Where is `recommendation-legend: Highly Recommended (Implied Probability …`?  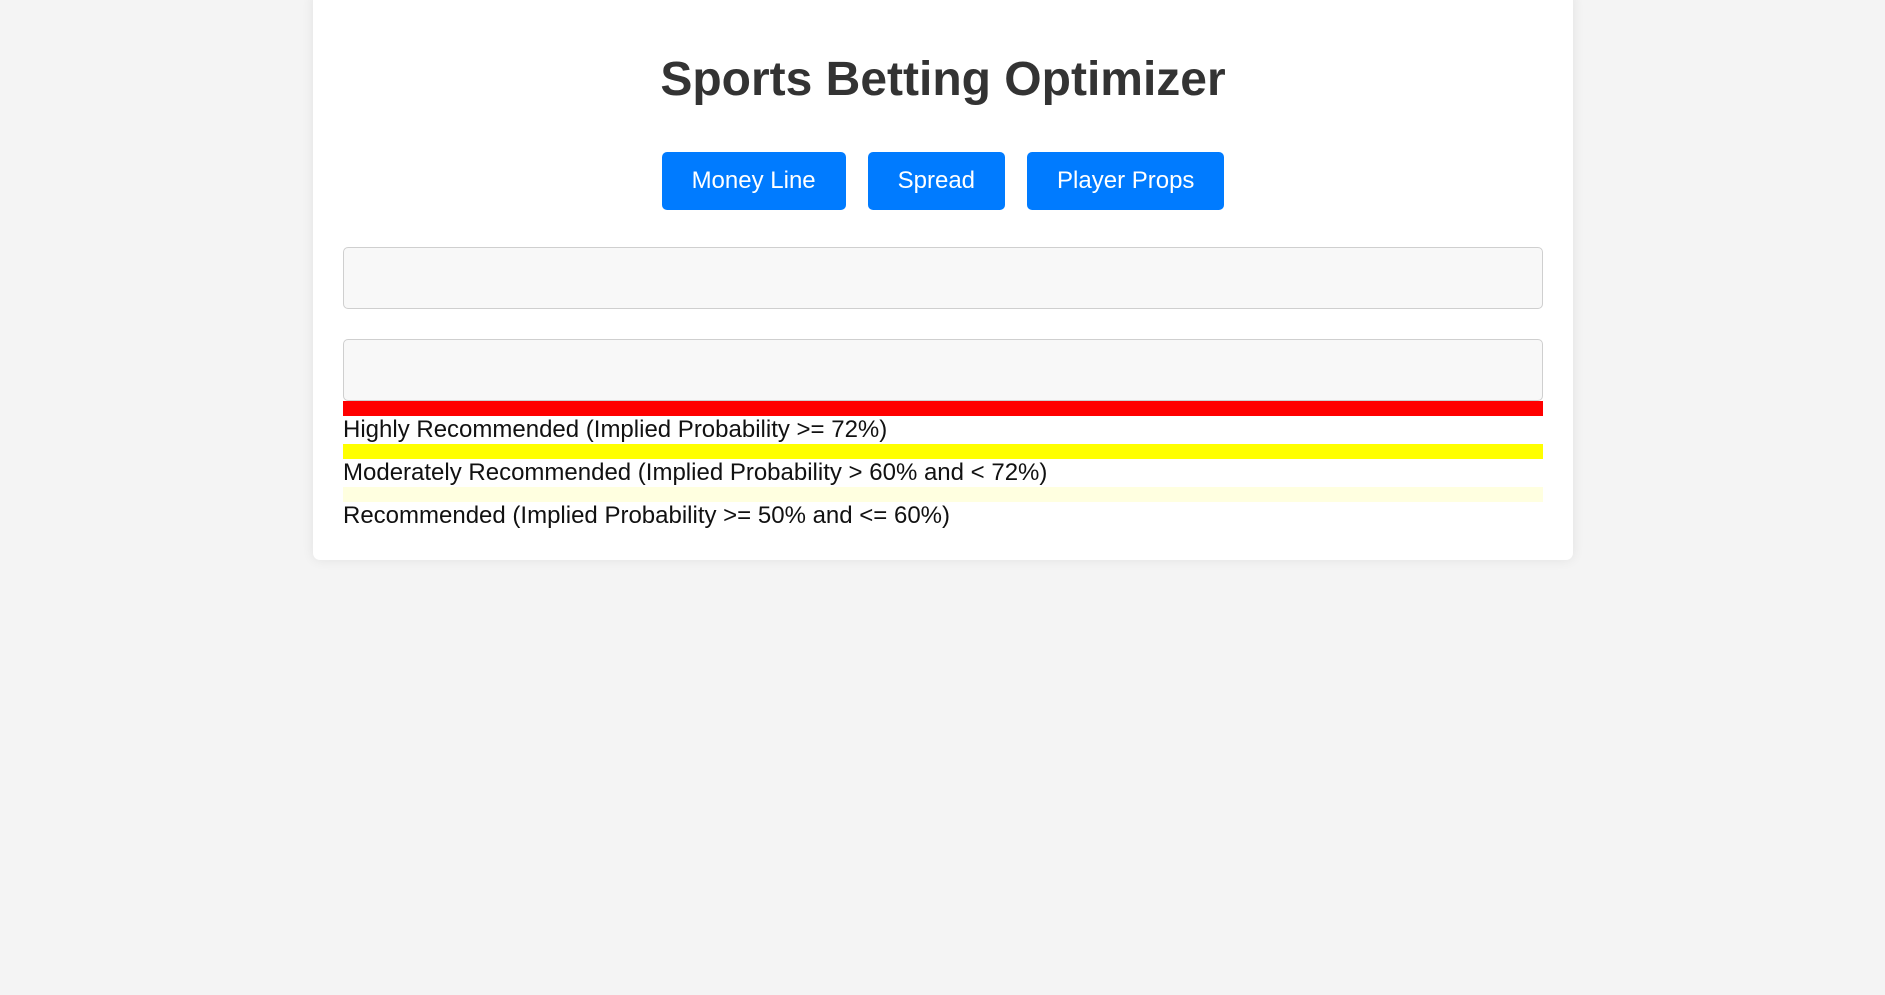
recommendation-legend: Highly Recommended (Implied Probability … is located at coordinates (943, 465).